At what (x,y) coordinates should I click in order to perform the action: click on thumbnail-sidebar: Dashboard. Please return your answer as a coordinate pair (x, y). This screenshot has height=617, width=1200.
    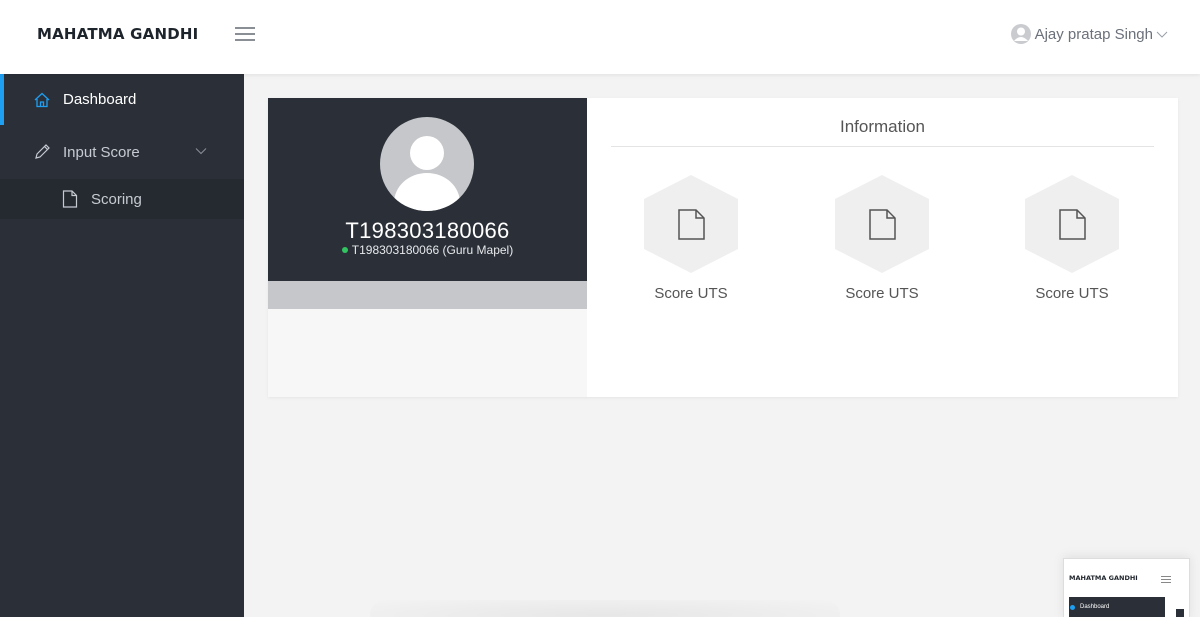
    Looking at the image, I should click on (1117, 607).